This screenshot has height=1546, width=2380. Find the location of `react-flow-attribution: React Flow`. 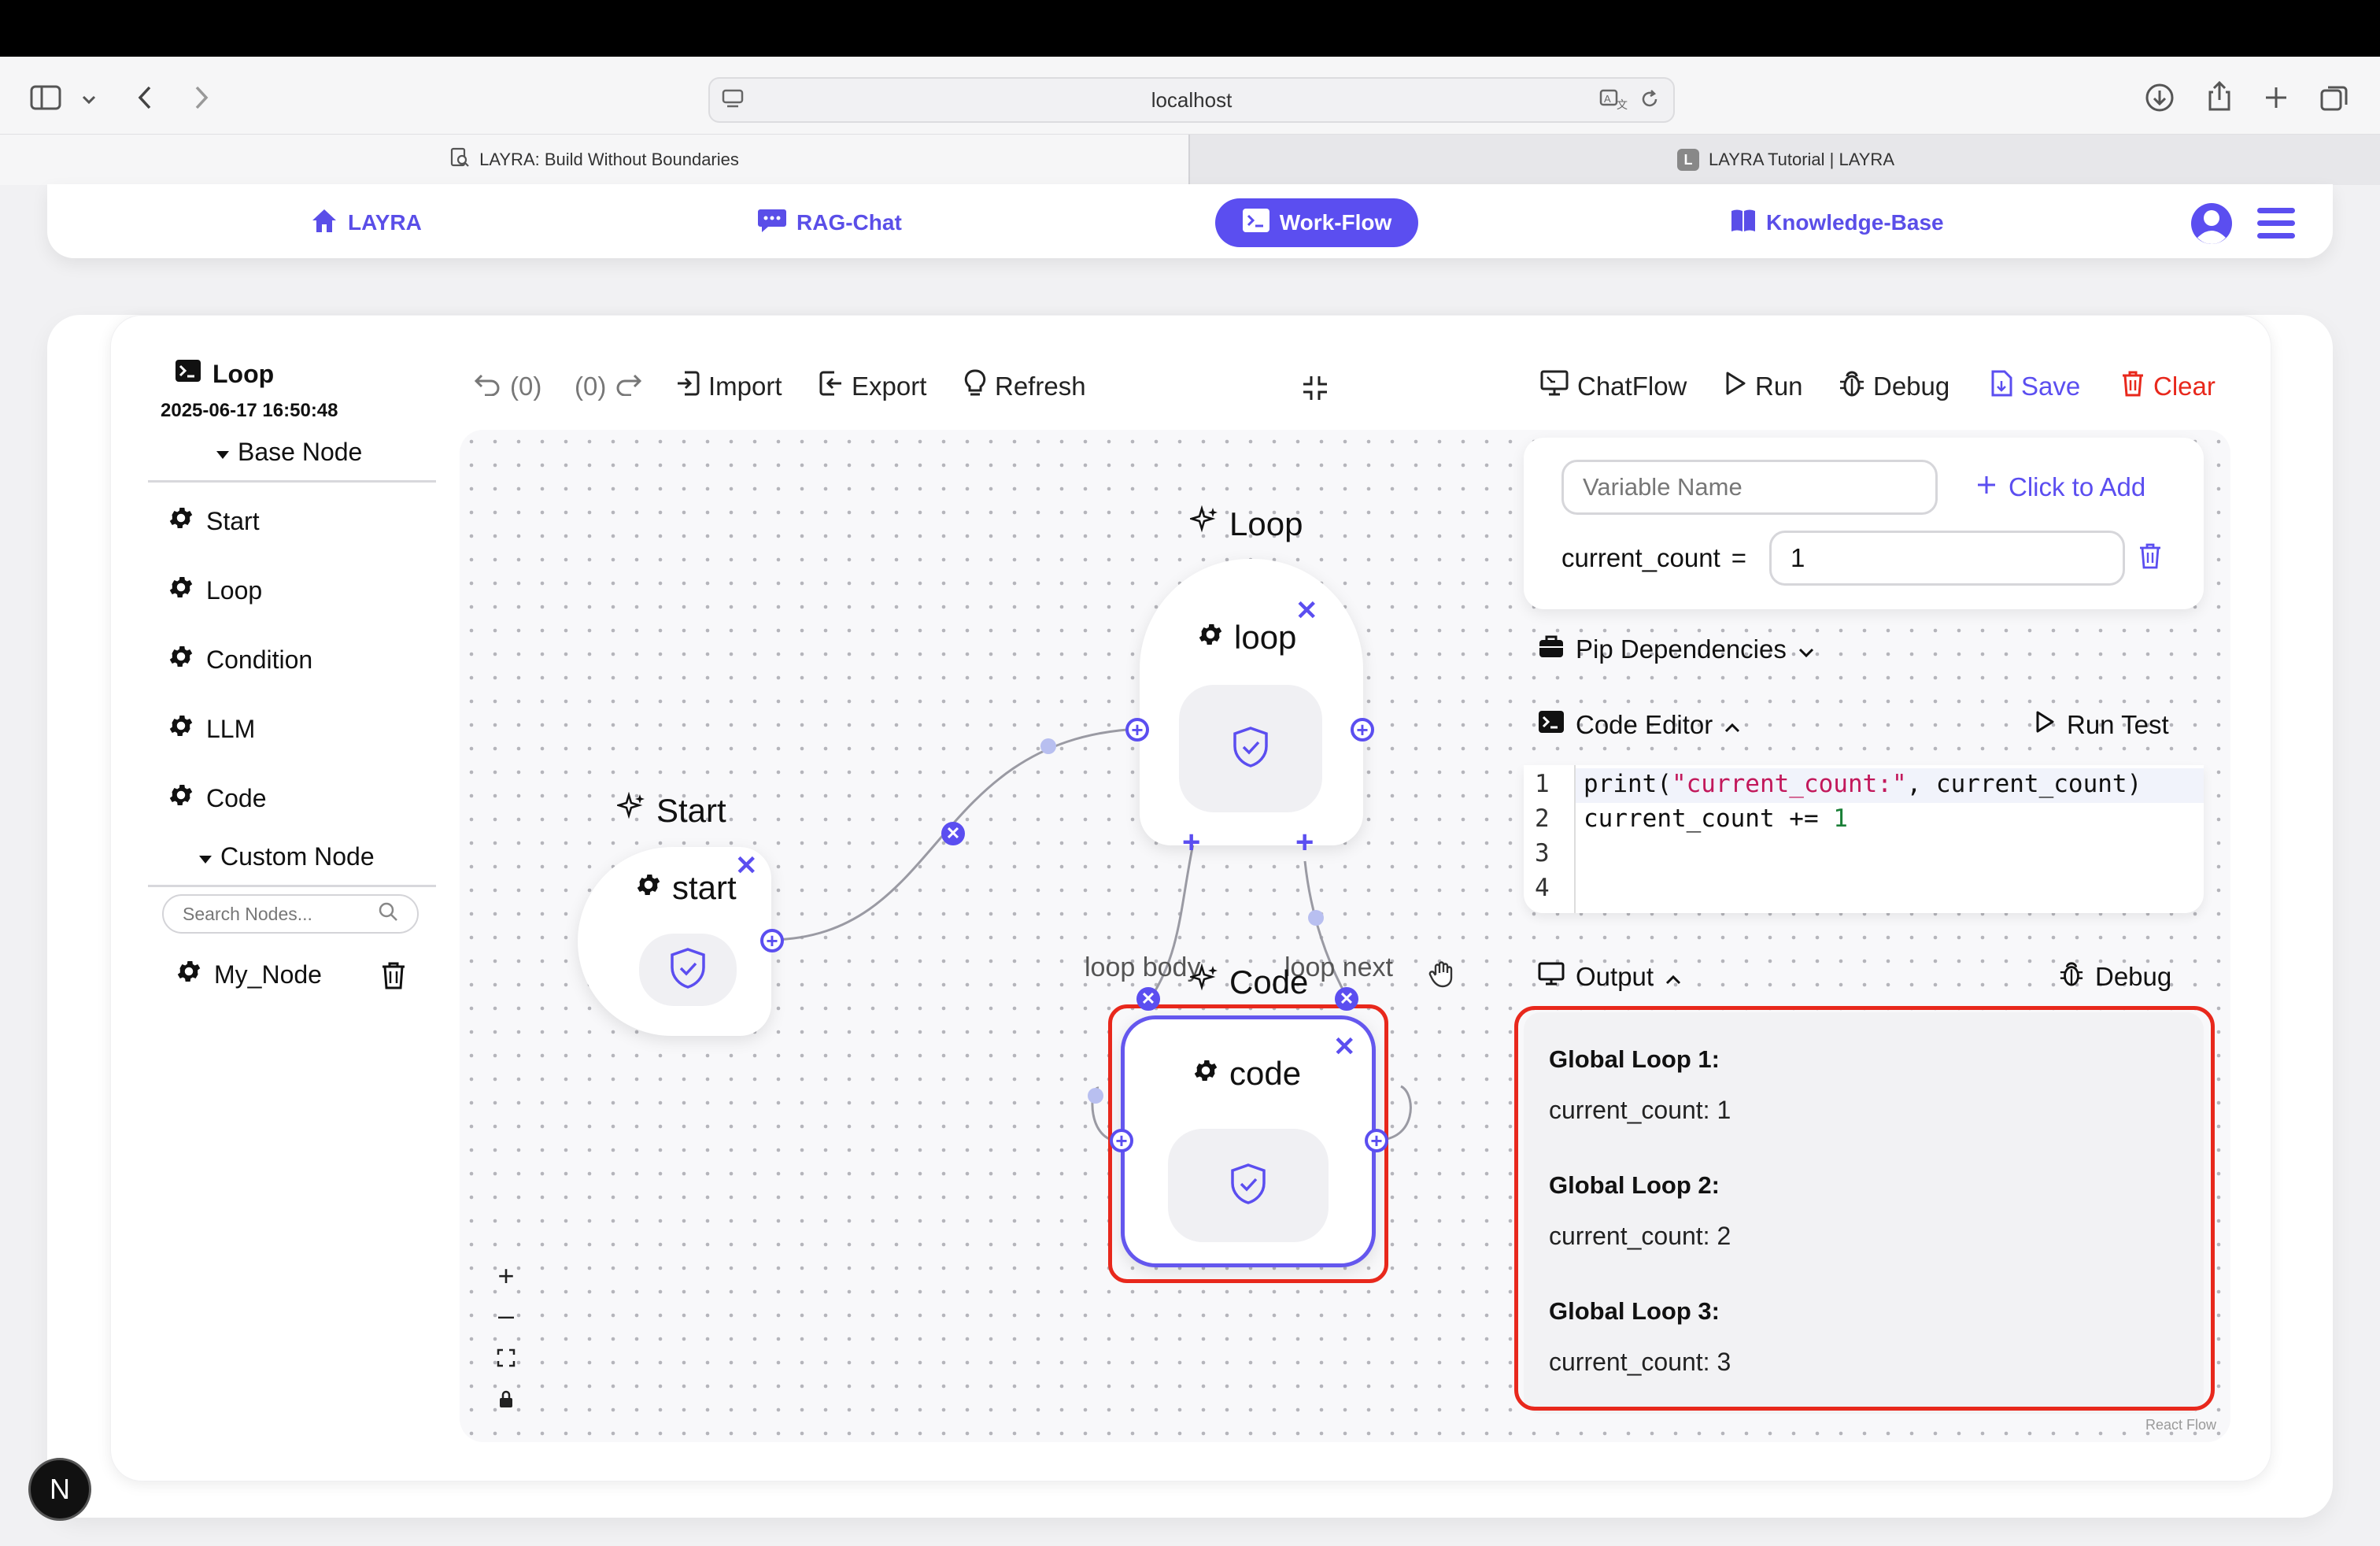

react-flow-attribution: React Flow is located at coordinates (2180, 1425).